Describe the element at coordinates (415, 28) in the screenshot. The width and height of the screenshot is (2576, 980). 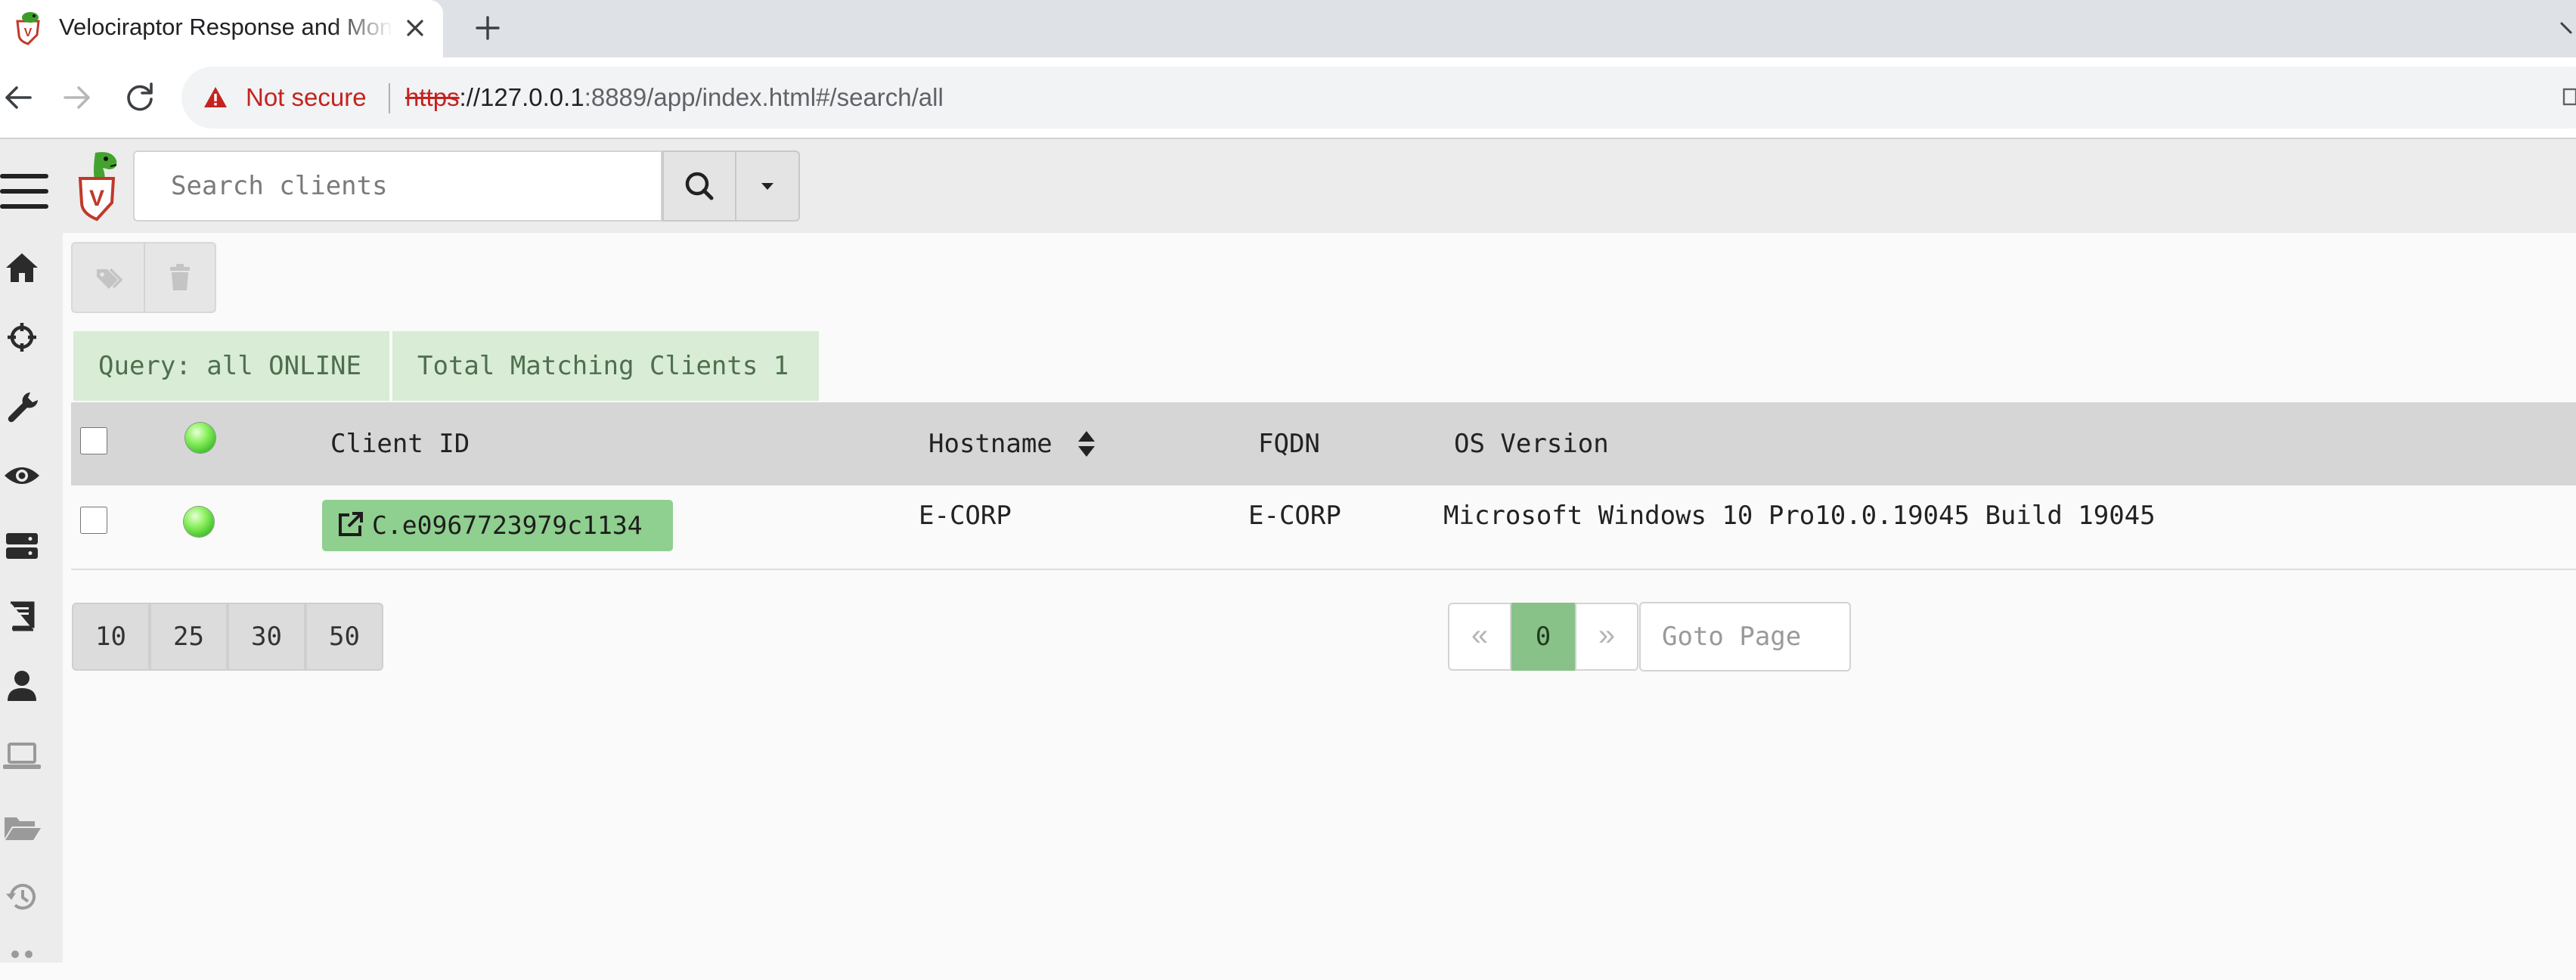
I see `close-tab-icon` at that location.